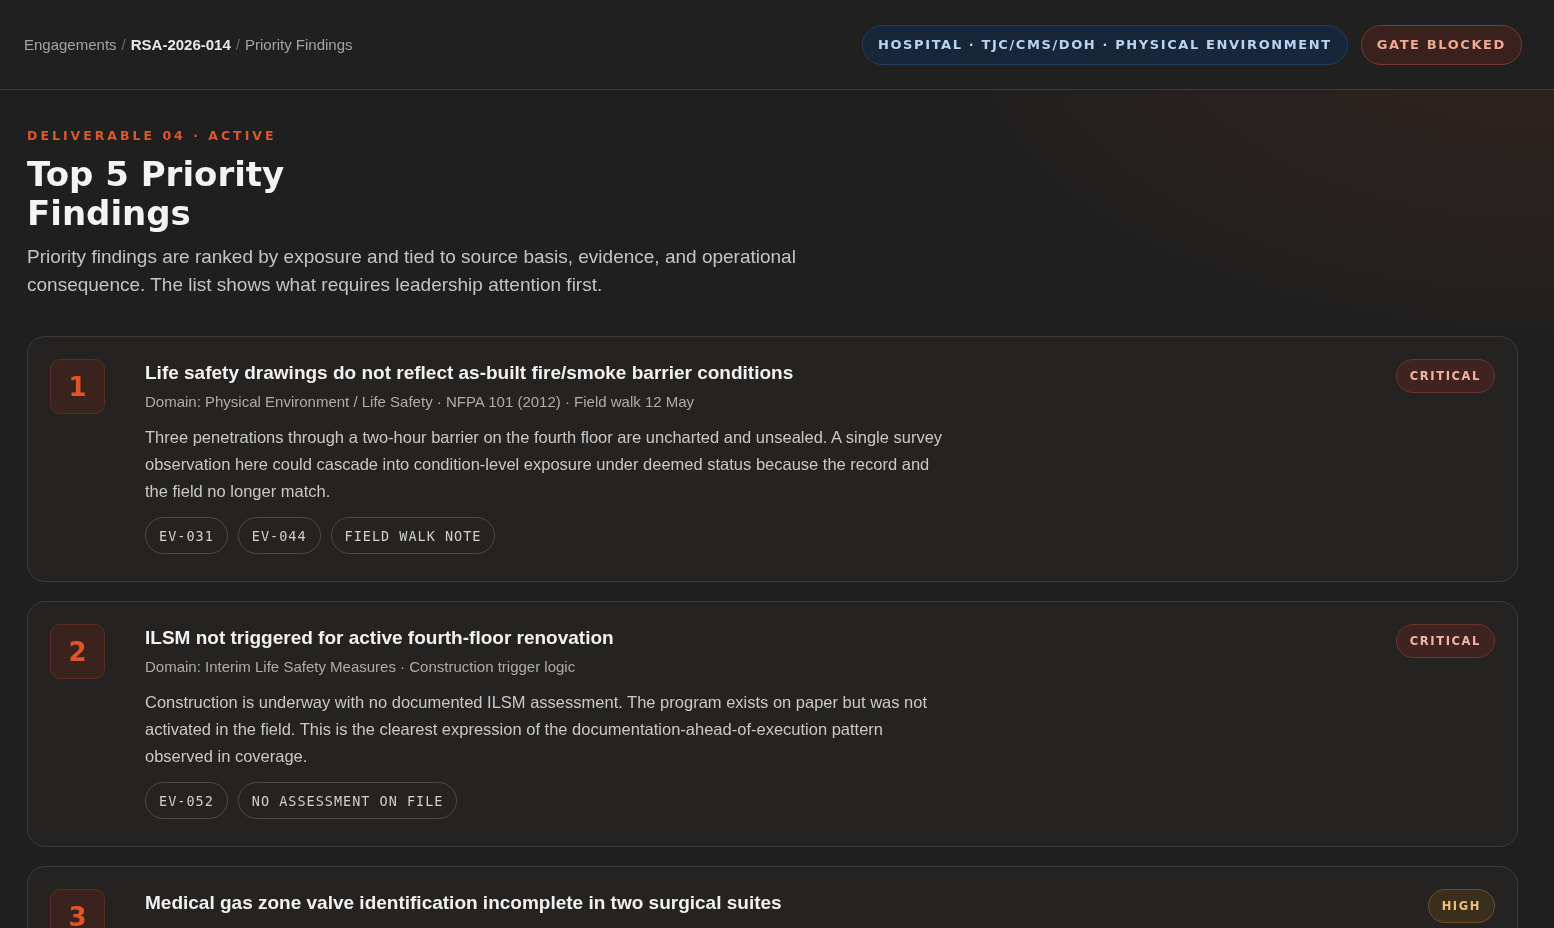 This screenshot has height=928, width=1554. I want to click on eyebrow-label: DELIVERABLE 04 · ACTIVE, so click(152, 135).